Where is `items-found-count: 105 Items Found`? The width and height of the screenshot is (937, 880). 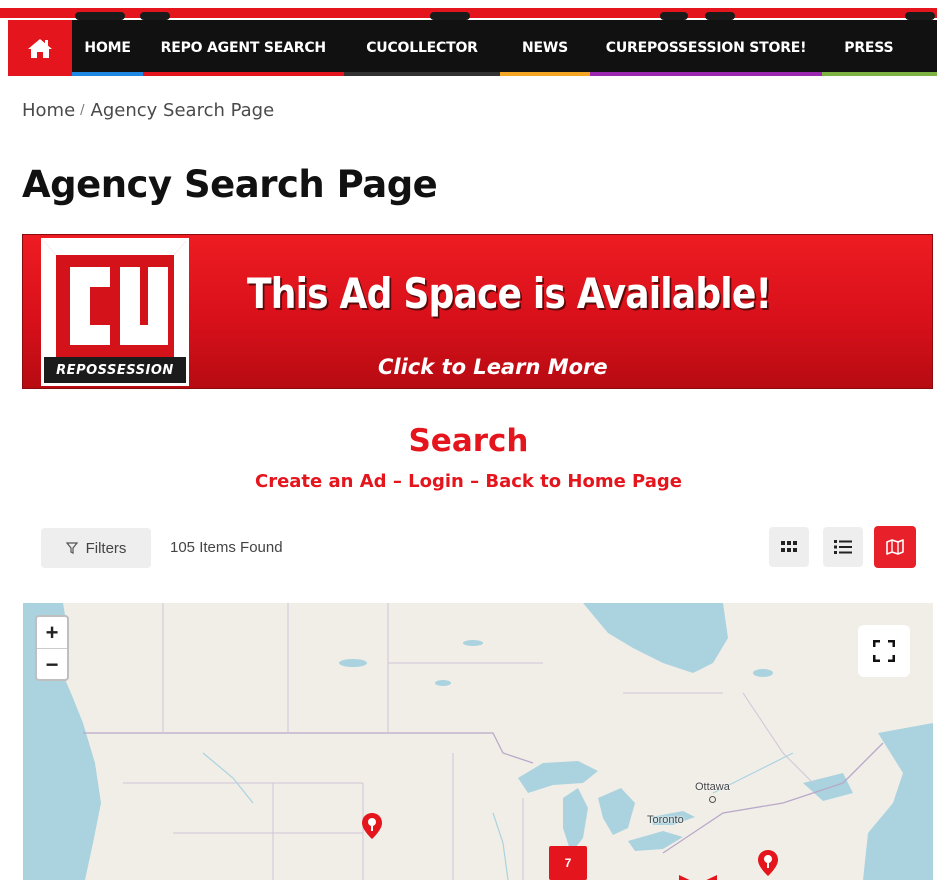
items-found-count: 105 Items Found is located at coordinates (226, 547).